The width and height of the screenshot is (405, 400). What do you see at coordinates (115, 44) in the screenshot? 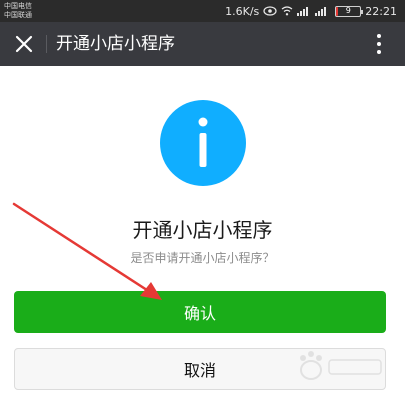
I see `page-title: 开通小店小程序` at bounding box center [115, 44].